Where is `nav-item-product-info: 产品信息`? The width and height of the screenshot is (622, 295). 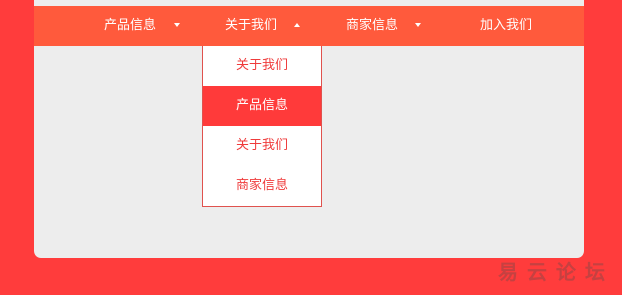 nav-item-product-info: 产品信息 is located at coordinates (142, 26).